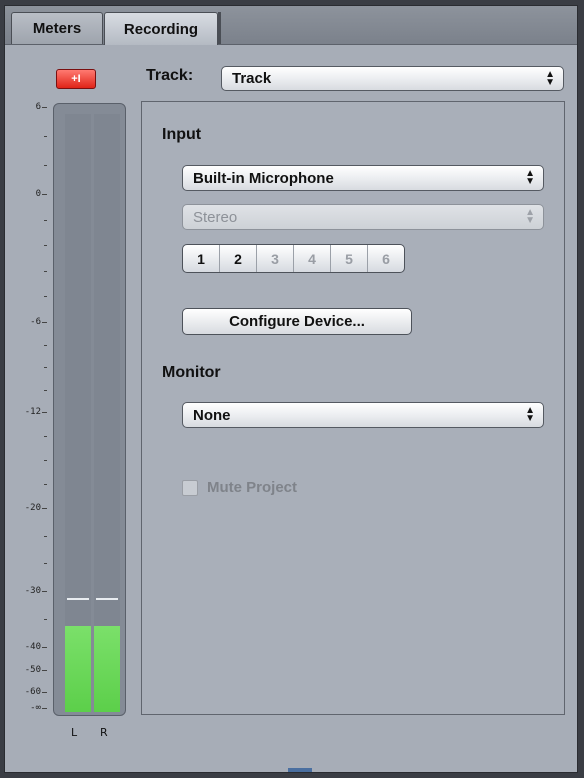 This screenshot has width=584, height=778. What do you see at coordinates (300, 770) in the screenshot?
I see `resize-grip` at bounding box center [300, 770].